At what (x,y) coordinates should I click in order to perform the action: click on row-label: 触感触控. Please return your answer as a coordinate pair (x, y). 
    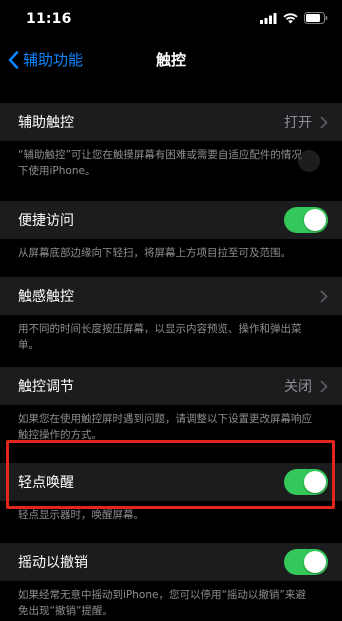
    Looking at the image, I should click on (46, 297).